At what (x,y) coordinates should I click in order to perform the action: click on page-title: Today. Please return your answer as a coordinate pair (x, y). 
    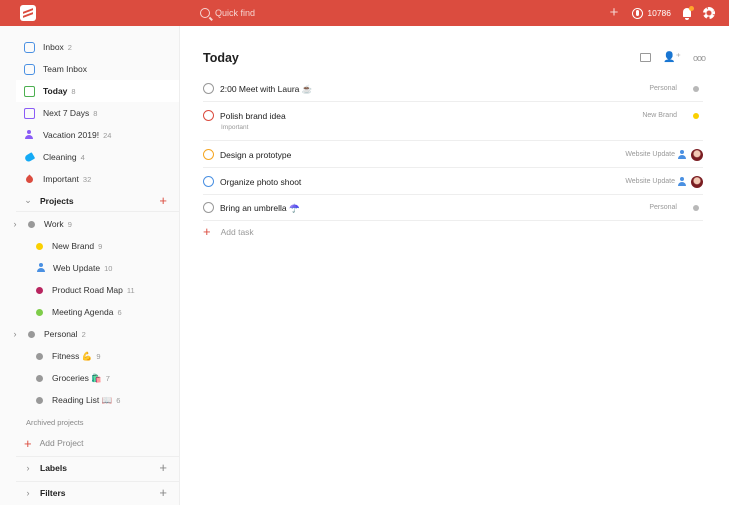
    Looking at the image, I should click on (221, 58).